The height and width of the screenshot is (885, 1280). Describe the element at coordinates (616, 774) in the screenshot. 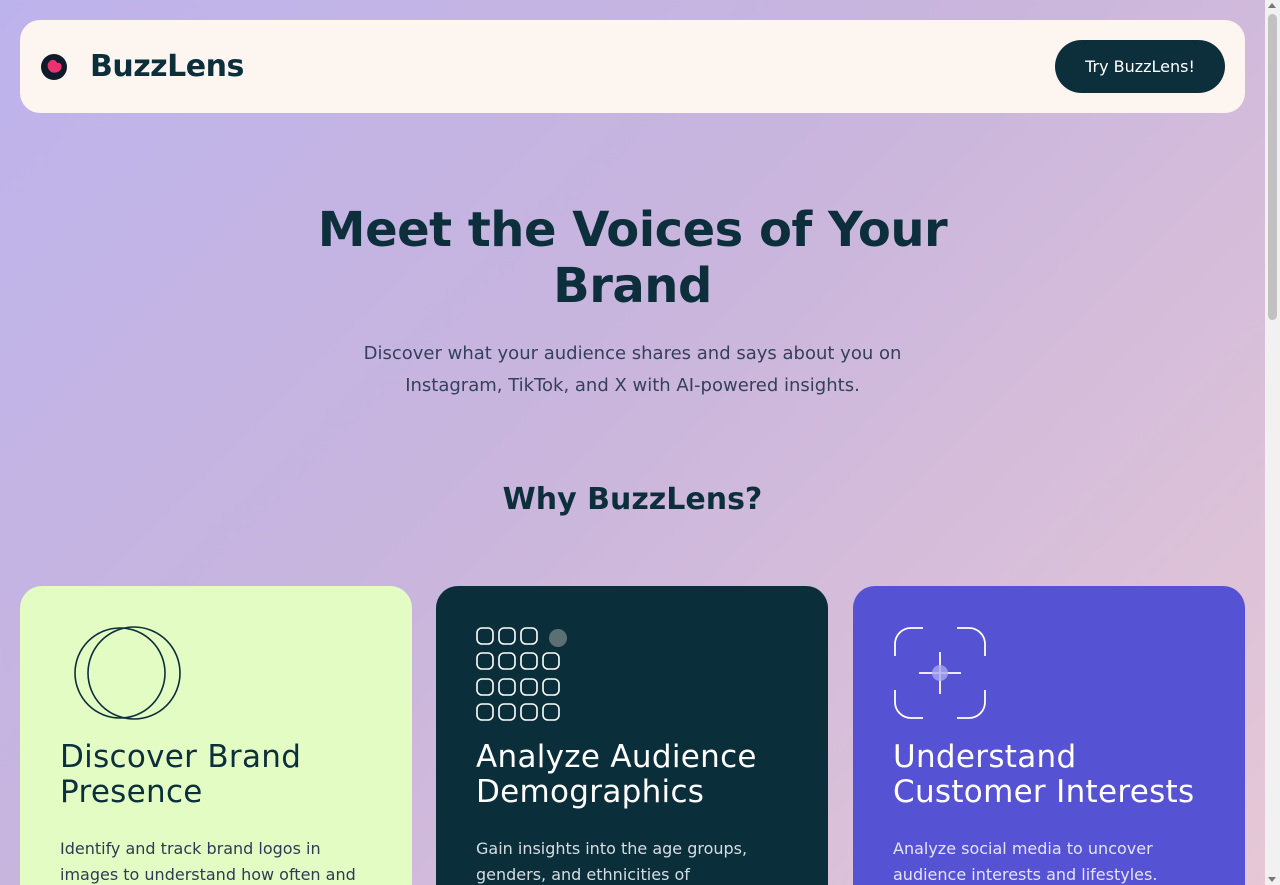

I see `card-title: Analyze Audience Demographics` at that location.